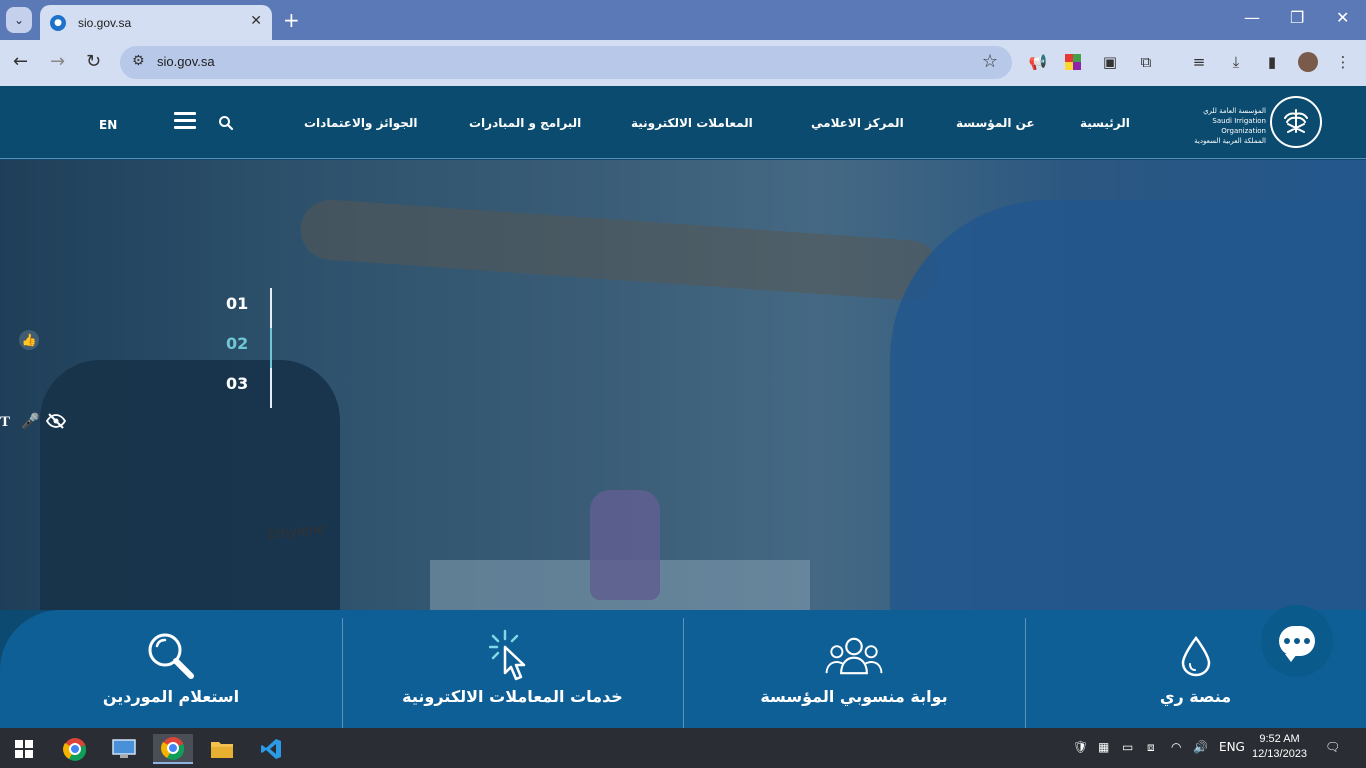  Describe the element at coordinates (171, 656) in the screenshot. I see `magnifier-icon` at that location.